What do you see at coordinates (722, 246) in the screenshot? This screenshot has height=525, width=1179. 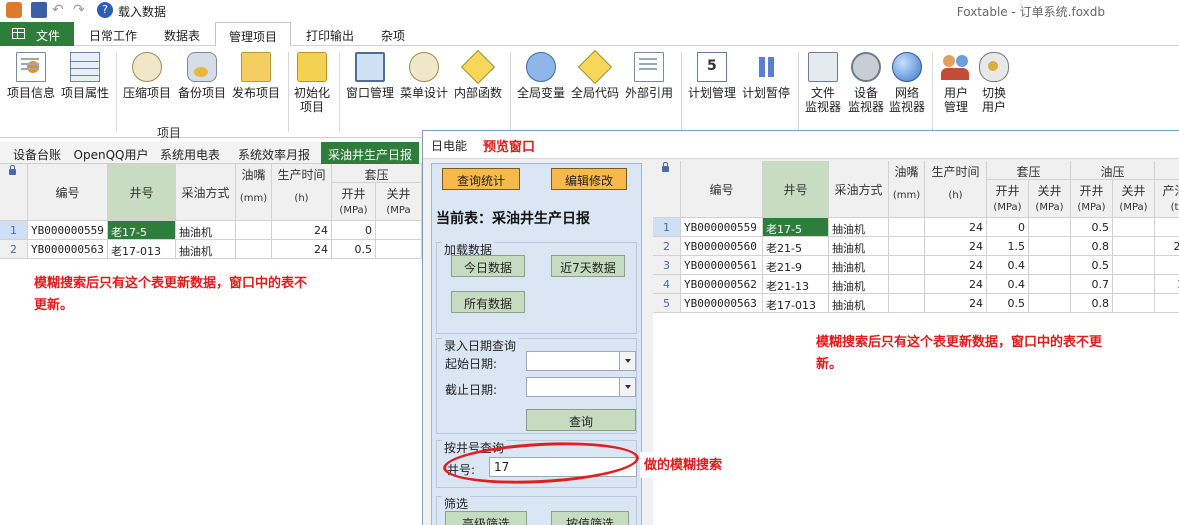 I see `cell-code: YB000000560` at bounding box center [722, 246].